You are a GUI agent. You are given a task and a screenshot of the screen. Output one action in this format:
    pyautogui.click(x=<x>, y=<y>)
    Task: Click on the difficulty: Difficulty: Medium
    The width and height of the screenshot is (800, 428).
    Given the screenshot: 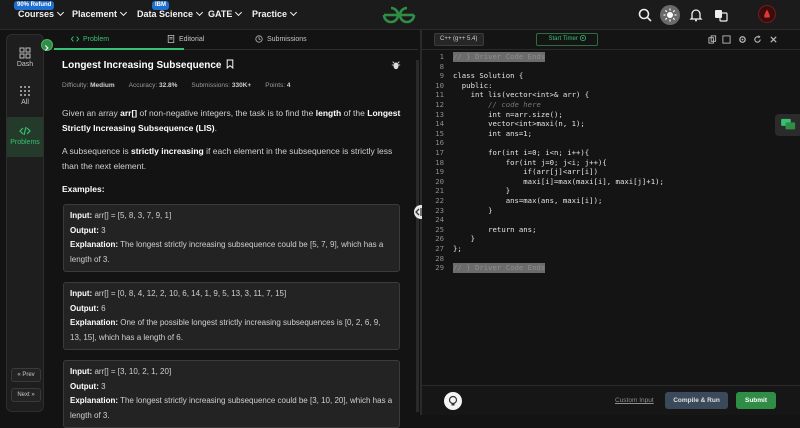 What is the action you would take?
    pyautogui.click(x=88, y=85)
    